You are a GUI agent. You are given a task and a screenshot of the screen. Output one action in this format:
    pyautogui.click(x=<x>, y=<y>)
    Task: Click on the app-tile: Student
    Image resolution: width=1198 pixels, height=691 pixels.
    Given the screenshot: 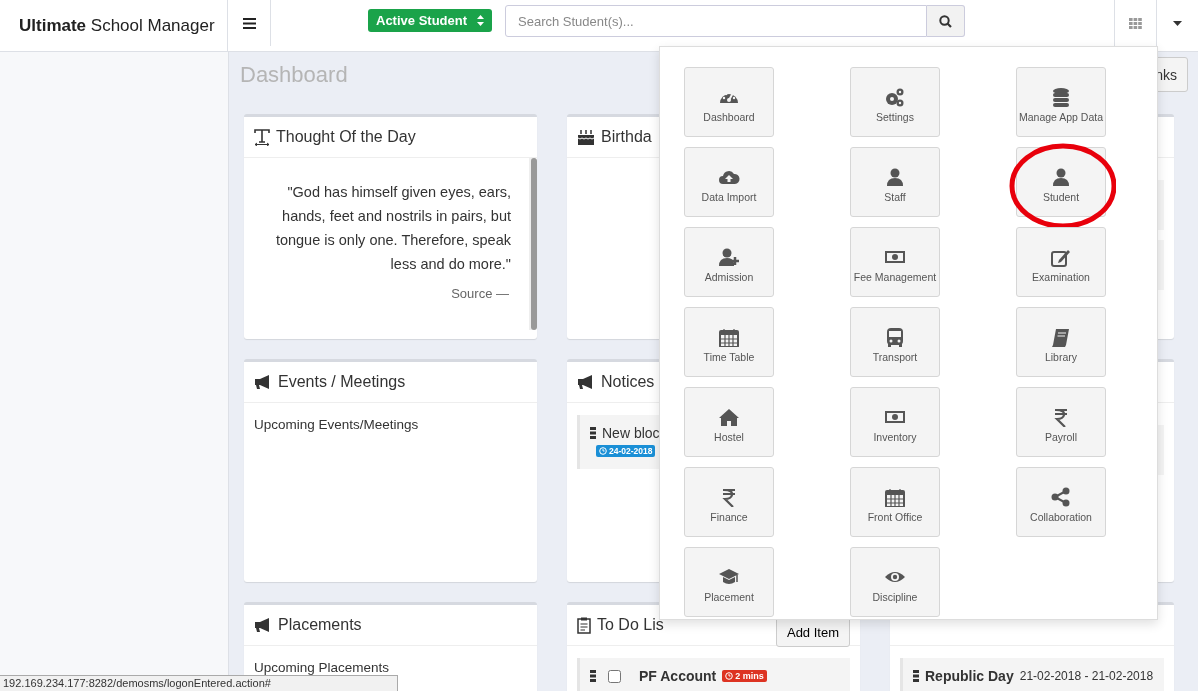 What is the action you would take?
    pyautogui.click(x=1061, y=182)
    